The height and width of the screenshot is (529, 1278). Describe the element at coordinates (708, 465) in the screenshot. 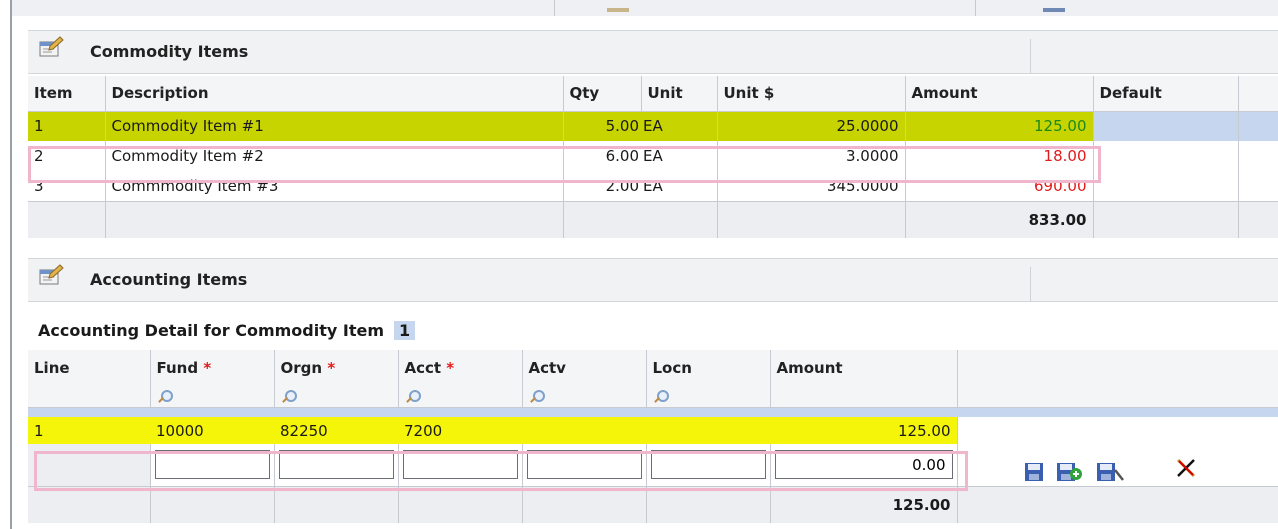

I see `locn-input` at that location.